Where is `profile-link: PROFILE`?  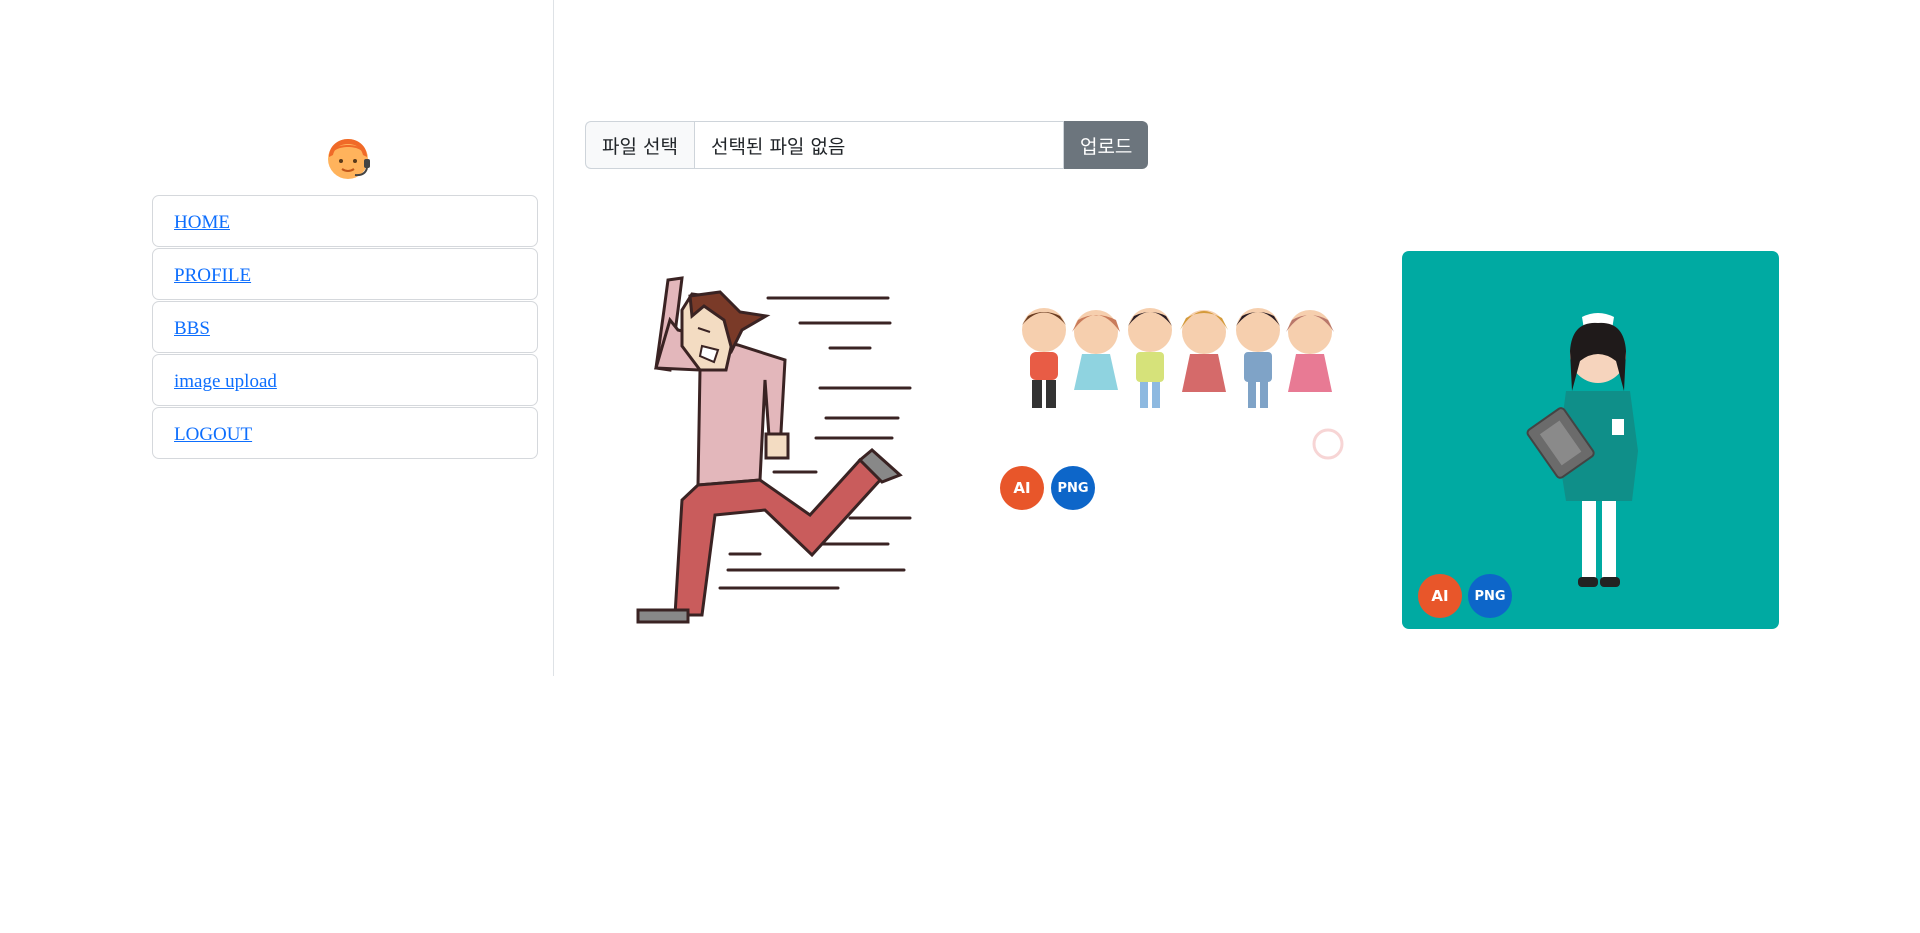 profile-link: PROFILE is located at coordinates (212, 276).